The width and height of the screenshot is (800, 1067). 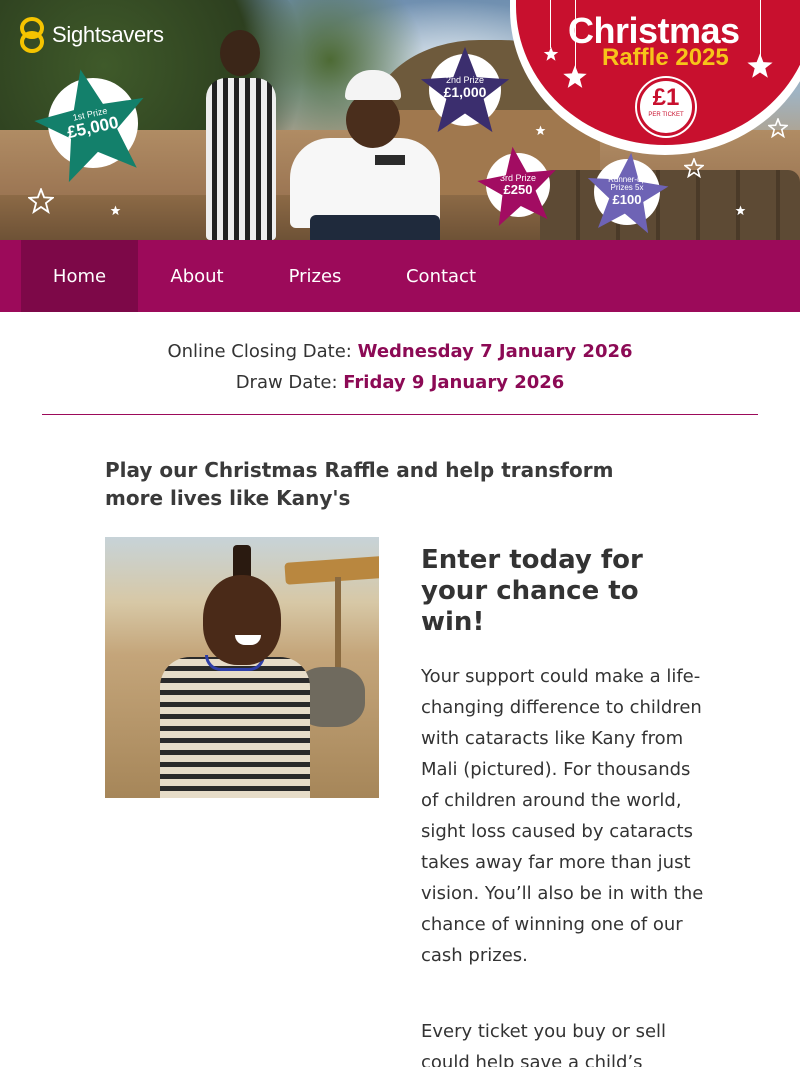 What do you see at coordinates (627, 199) in the screenshot?
I see `prize-amount: £100` at bounding box center [627, 199].